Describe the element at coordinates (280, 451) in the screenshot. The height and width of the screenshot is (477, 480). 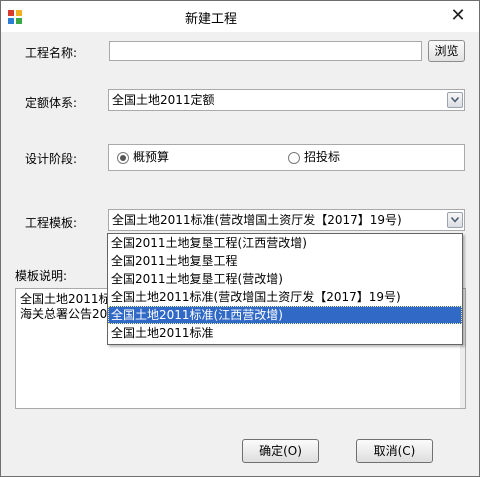
I see `ok-button: 确定(O)` at that location.